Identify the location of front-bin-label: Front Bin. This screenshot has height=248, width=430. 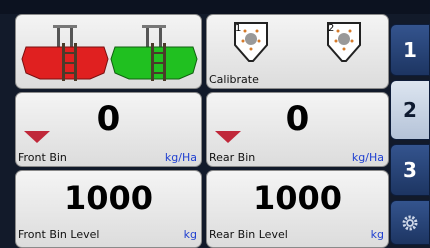
(42, 157).